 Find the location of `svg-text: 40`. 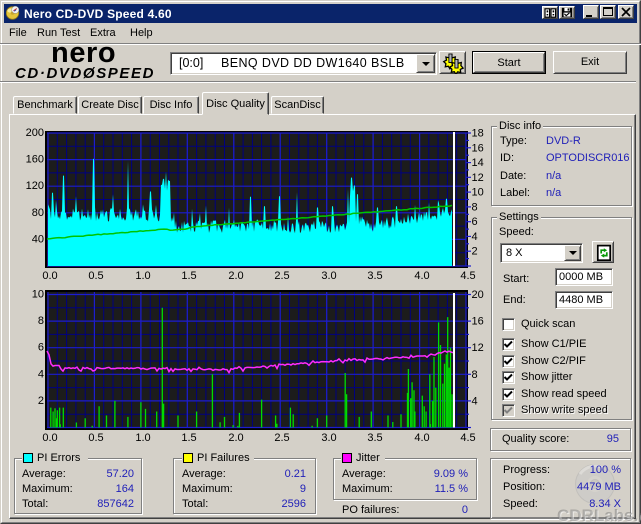

svg-text: 40 is located at coordinates (38, 239).